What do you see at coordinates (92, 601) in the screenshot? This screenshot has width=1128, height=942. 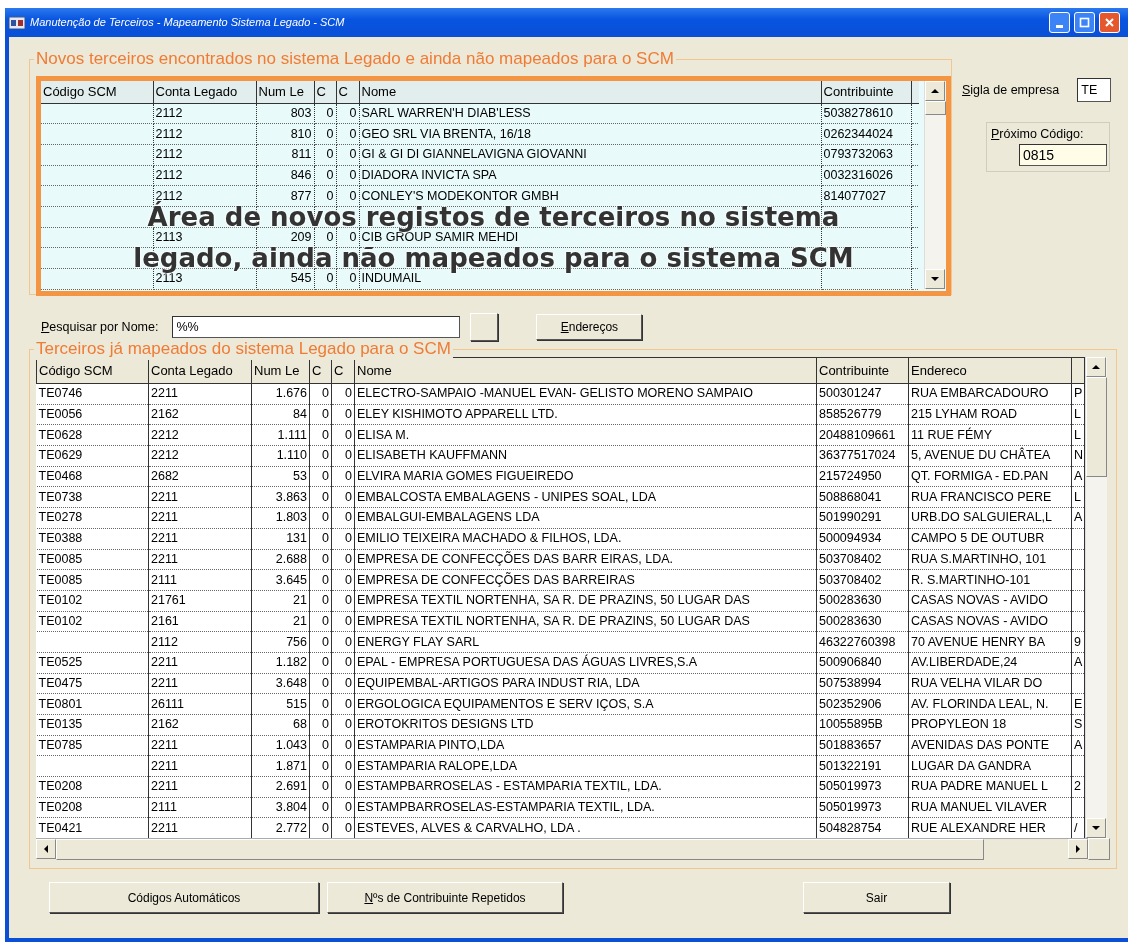 I see `table-cell: TE0102` at bounding box center [92, 601].